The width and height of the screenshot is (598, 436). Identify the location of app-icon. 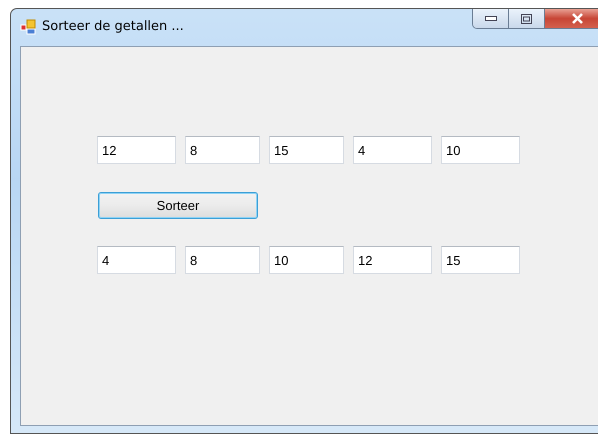
(28, 27).